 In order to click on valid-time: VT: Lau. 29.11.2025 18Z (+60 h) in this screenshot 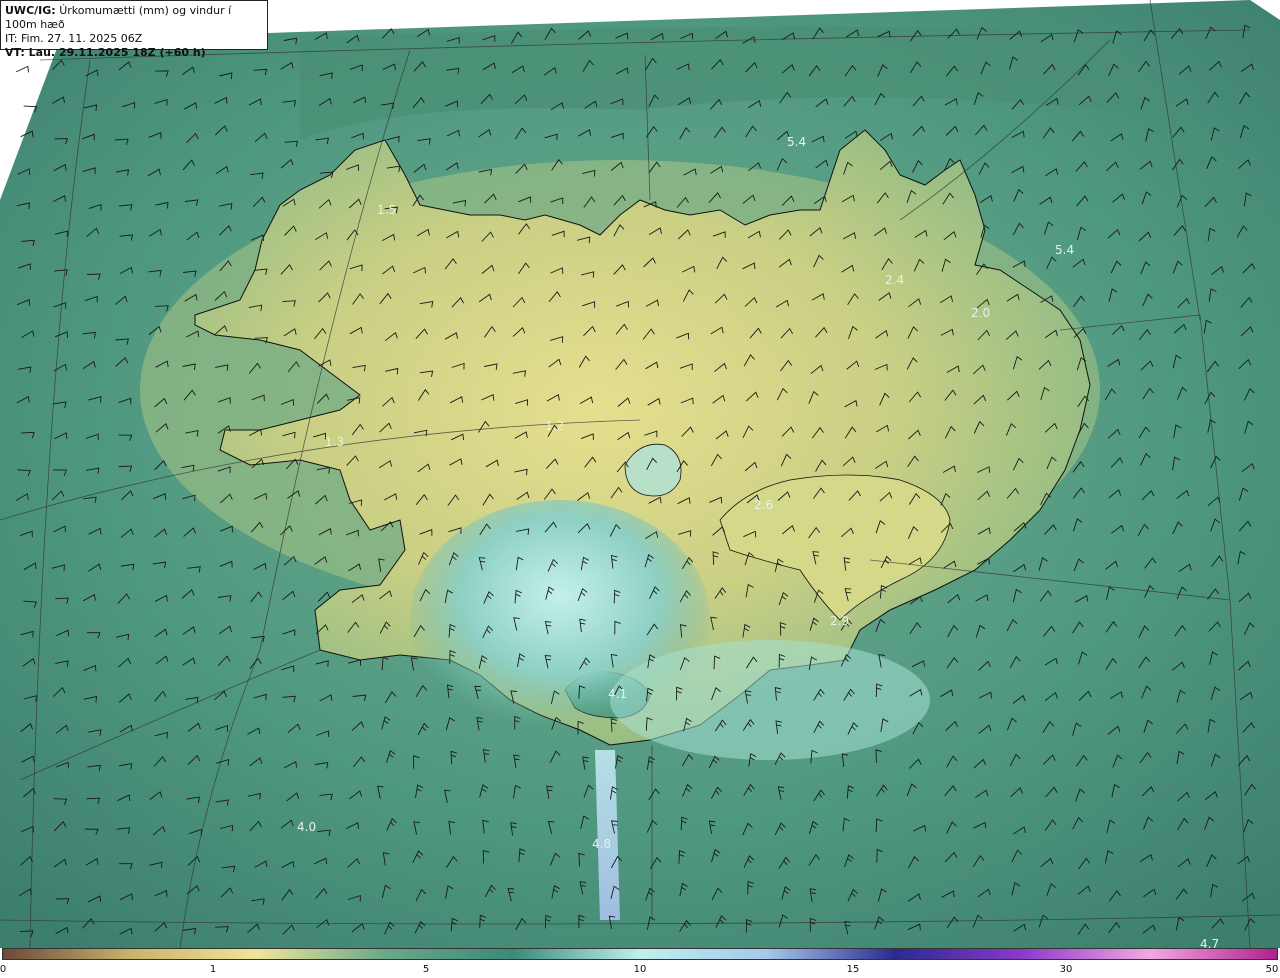, I will do `click(105, 52)`.